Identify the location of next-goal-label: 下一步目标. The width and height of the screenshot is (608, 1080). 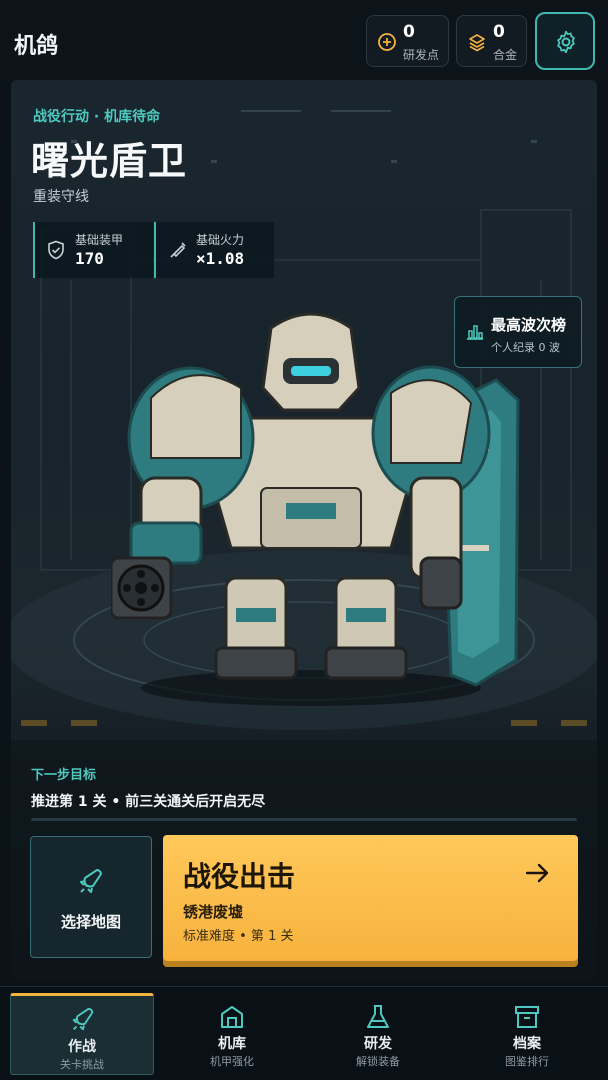
(64, 775).